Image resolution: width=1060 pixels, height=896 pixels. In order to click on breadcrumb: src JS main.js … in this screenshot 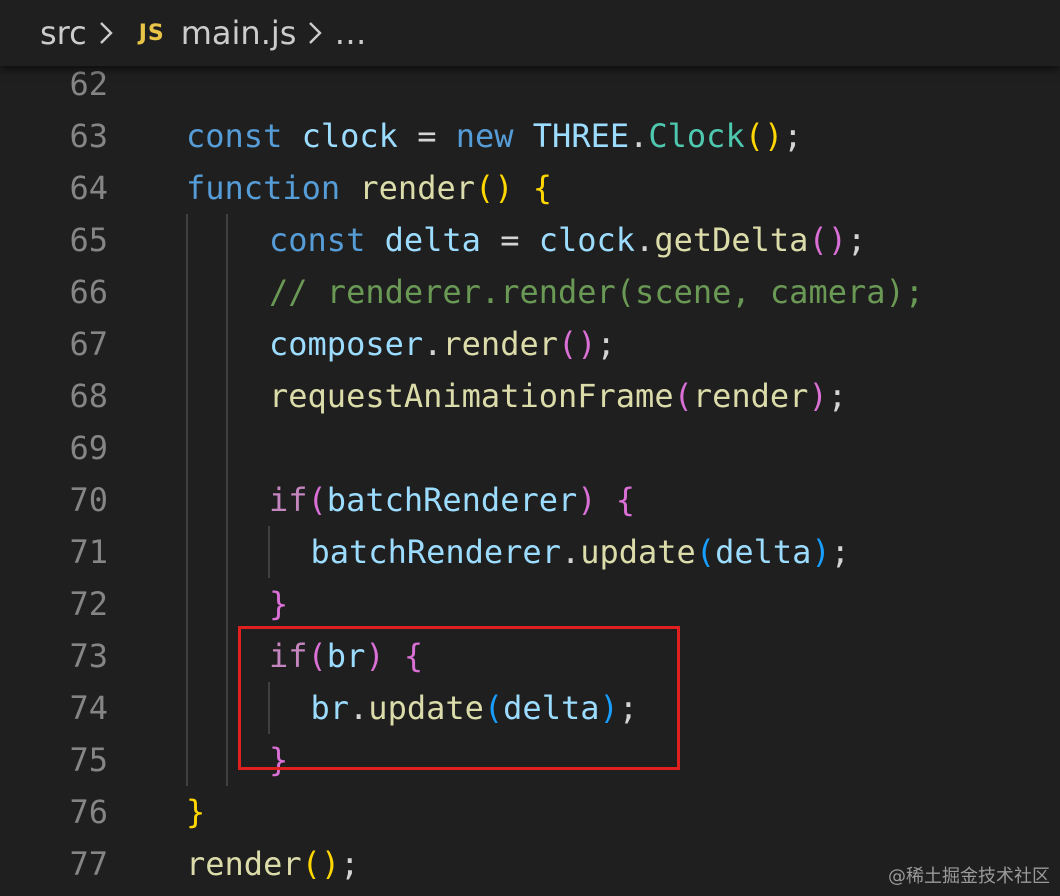, I will do `click(530, 33)`.